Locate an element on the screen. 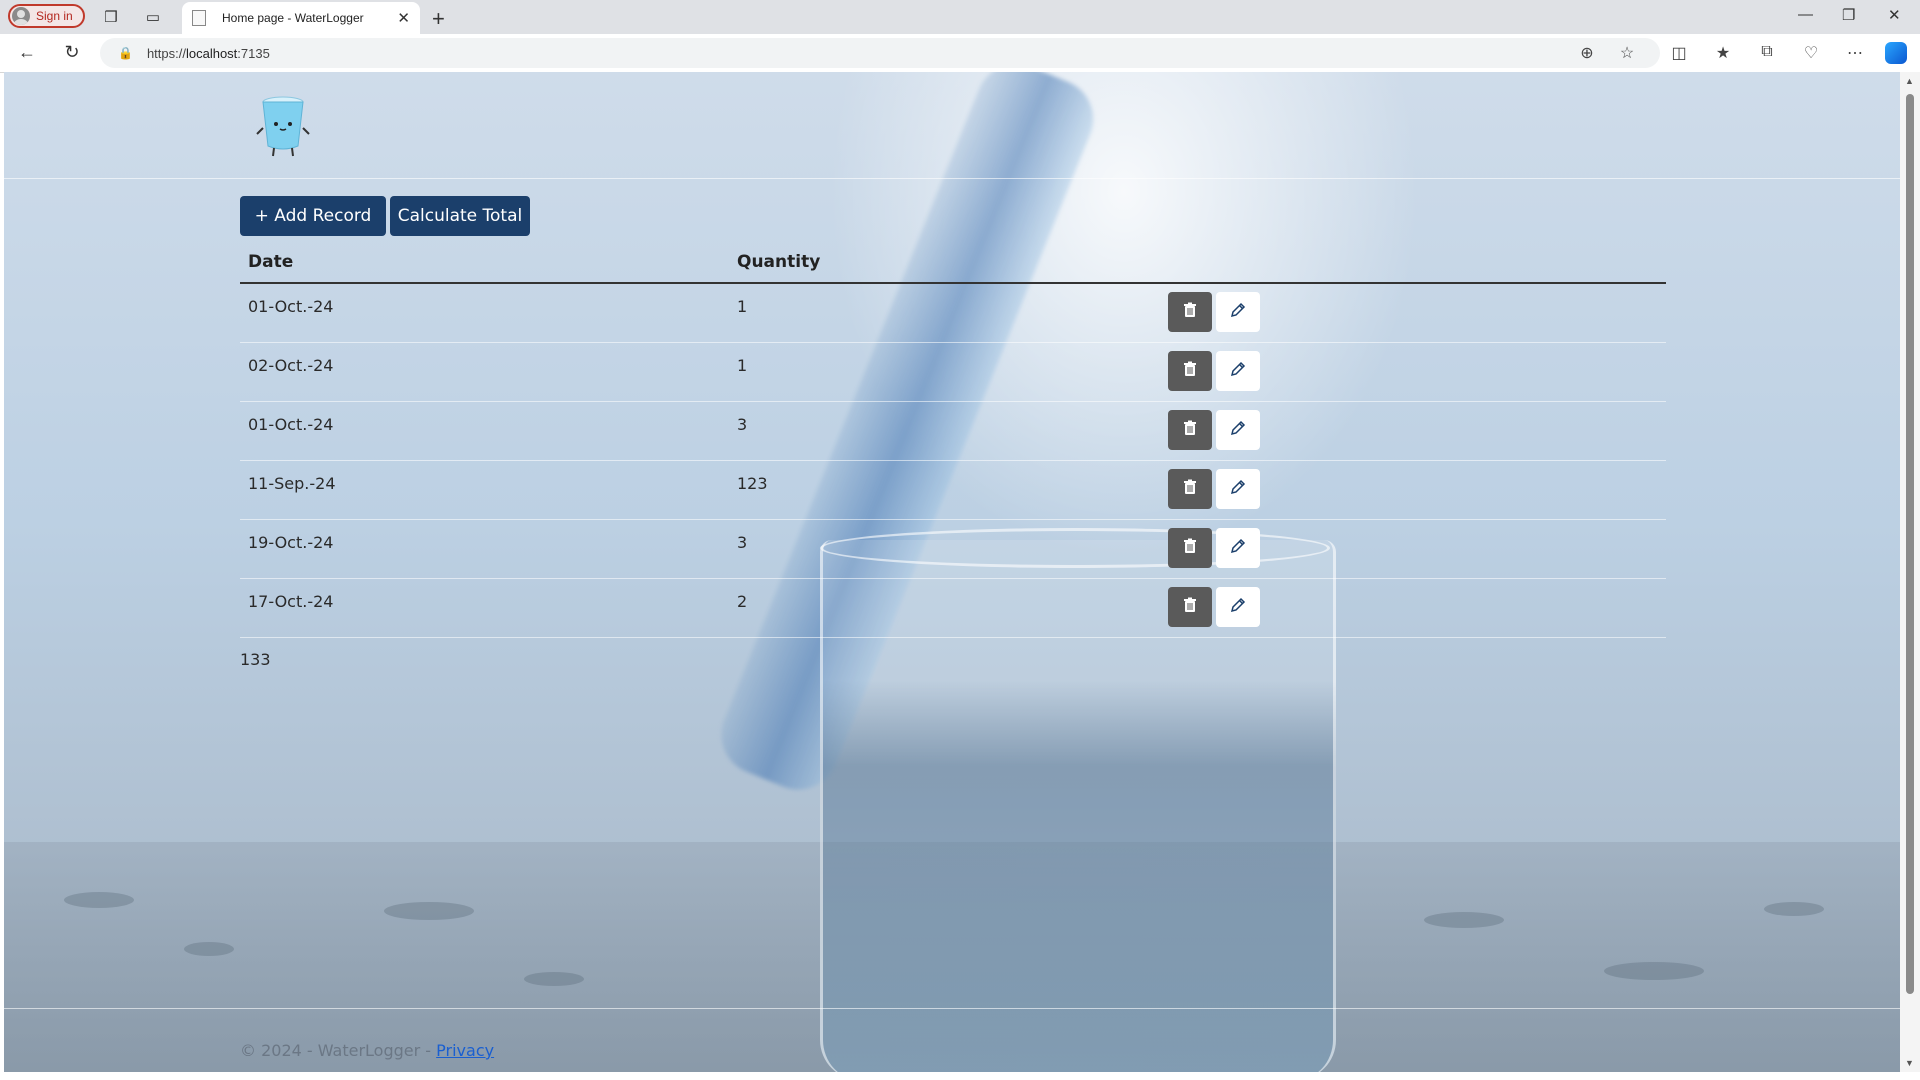  table-row: 01-Oct.-24 1 is located at coordinates (953, 313).